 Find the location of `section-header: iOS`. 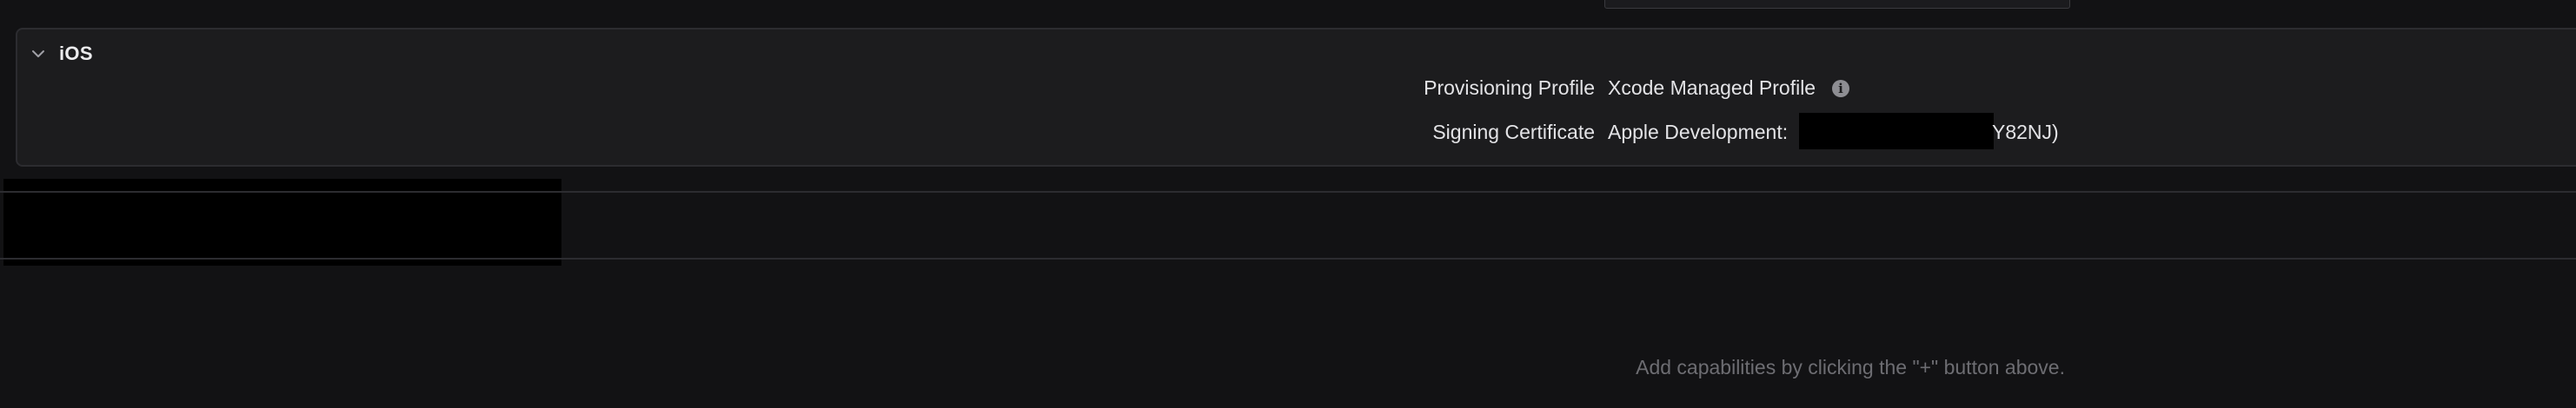

section-header: iOS is located at coordinates (61, 53).